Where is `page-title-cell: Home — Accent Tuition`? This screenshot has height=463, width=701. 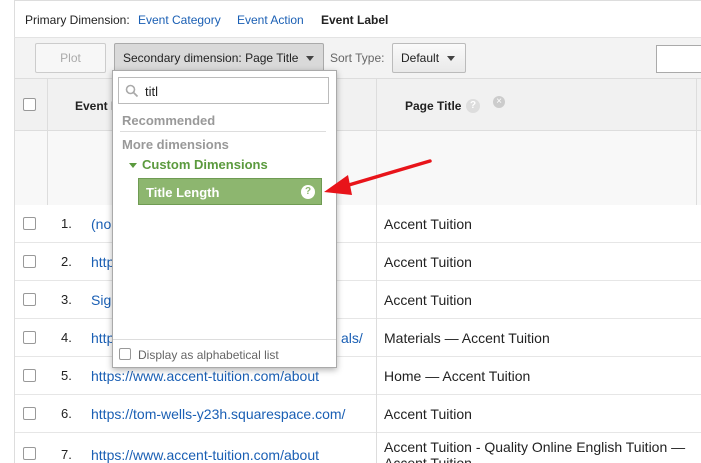 page-title-cell: Home — Accent Tuition is located at coordinates (457, 376).